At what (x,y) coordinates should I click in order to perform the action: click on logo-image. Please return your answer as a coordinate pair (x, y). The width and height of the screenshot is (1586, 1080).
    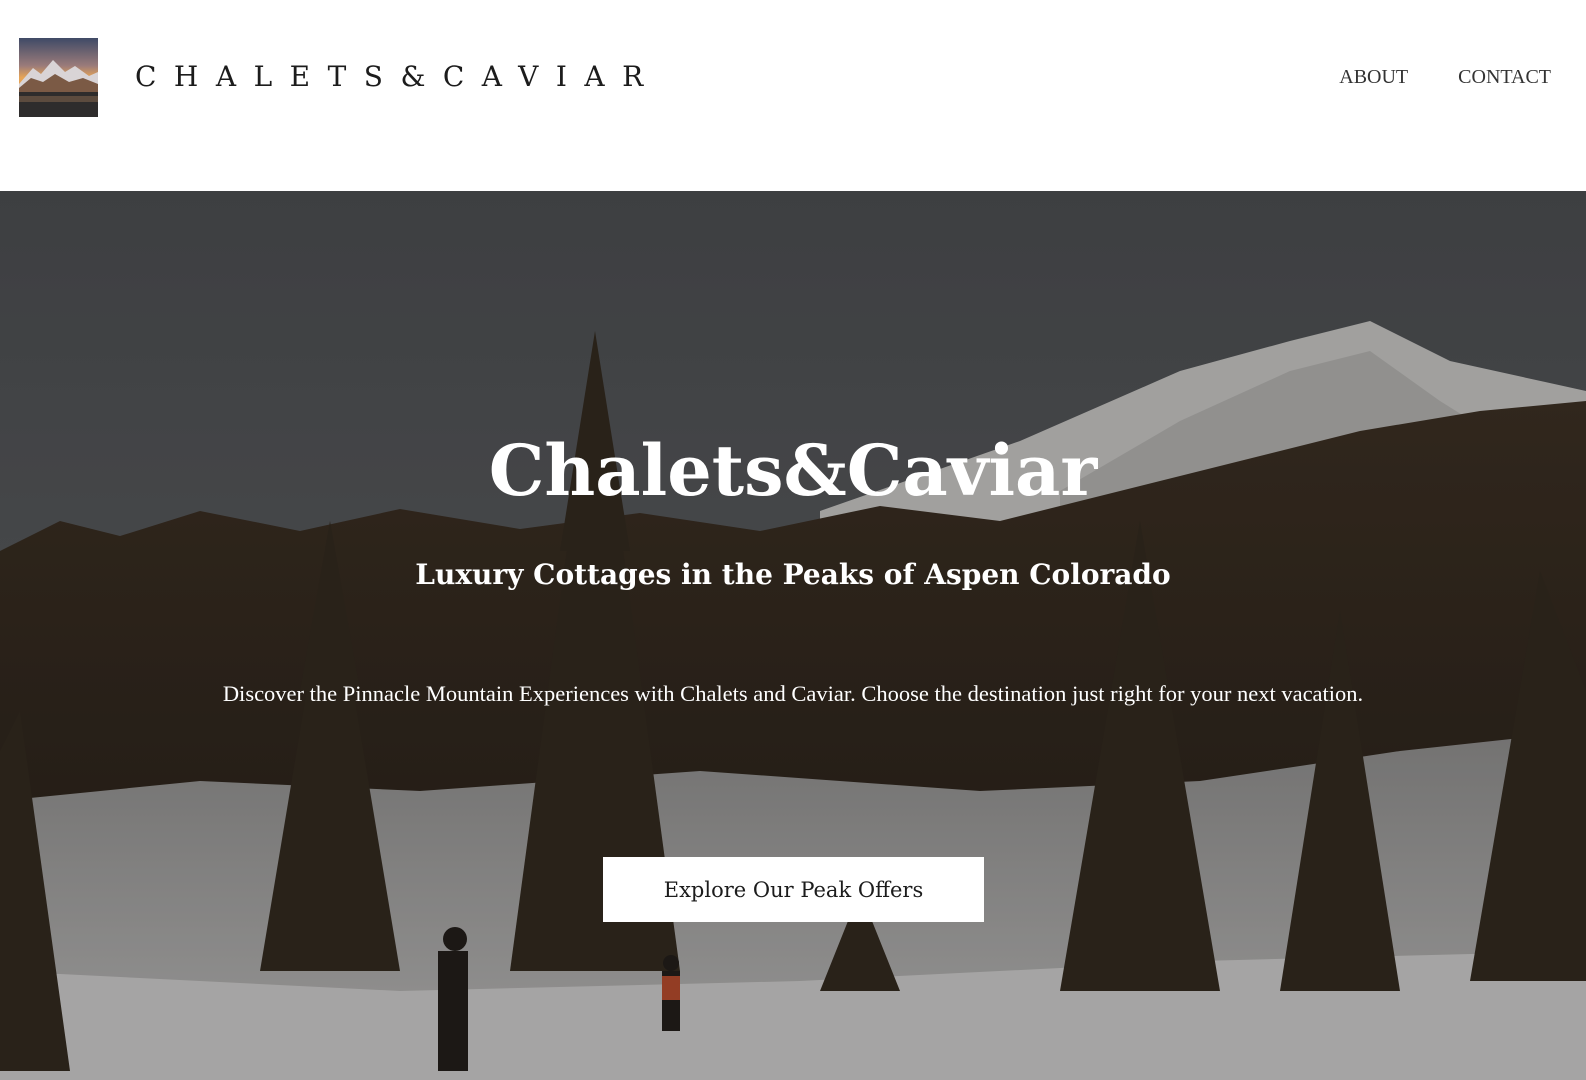
    Looking at the image, I should click on (58, 77).